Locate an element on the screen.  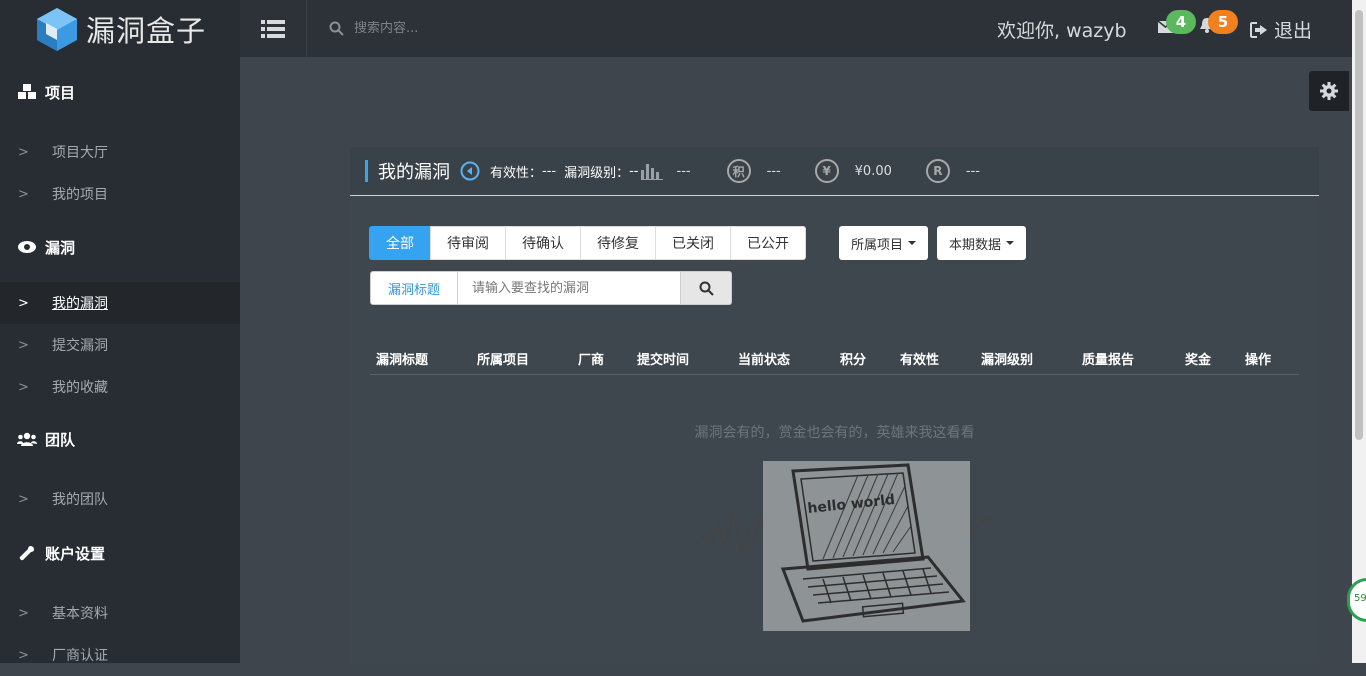
sidebar-item-basic-info: > 基本资料 is located at coordinates (120, 613).